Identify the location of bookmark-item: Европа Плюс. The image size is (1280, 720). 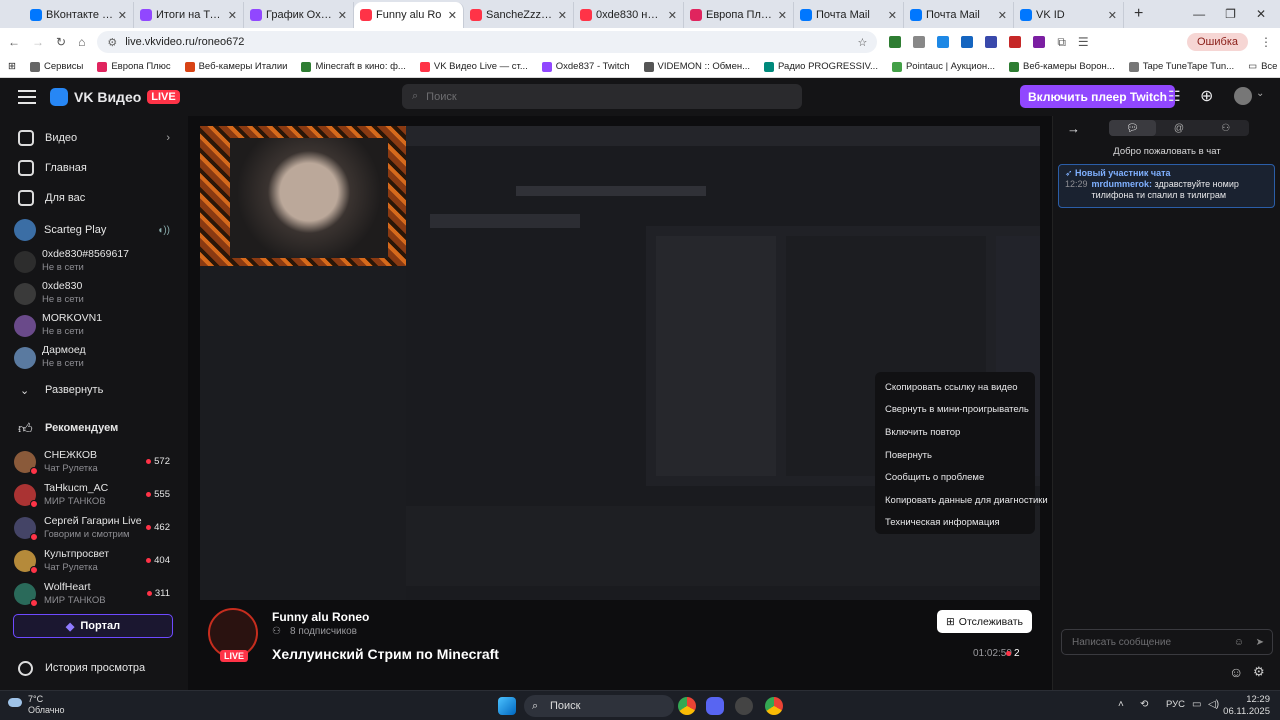
(134, 66).